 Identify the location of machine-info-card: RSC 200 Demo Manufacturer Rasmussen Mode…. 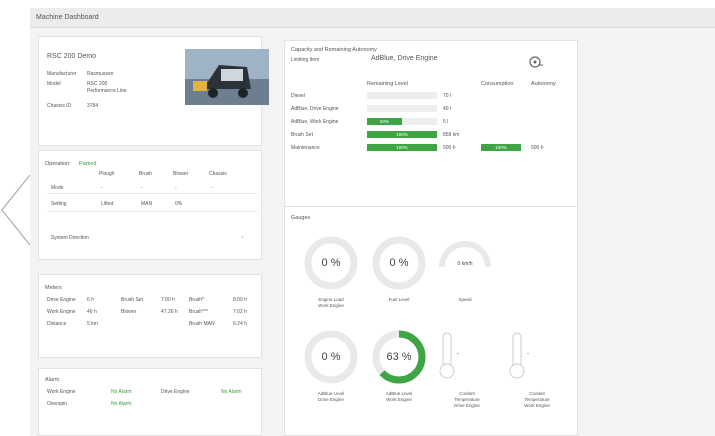
(153, 91).